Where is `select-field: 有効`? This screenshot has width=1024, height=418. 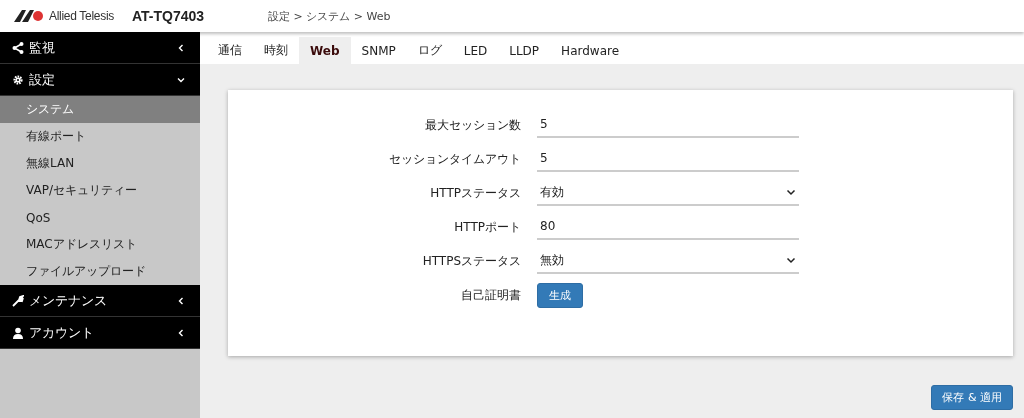
select-field: 有効 is located at coordinates (668, 193).